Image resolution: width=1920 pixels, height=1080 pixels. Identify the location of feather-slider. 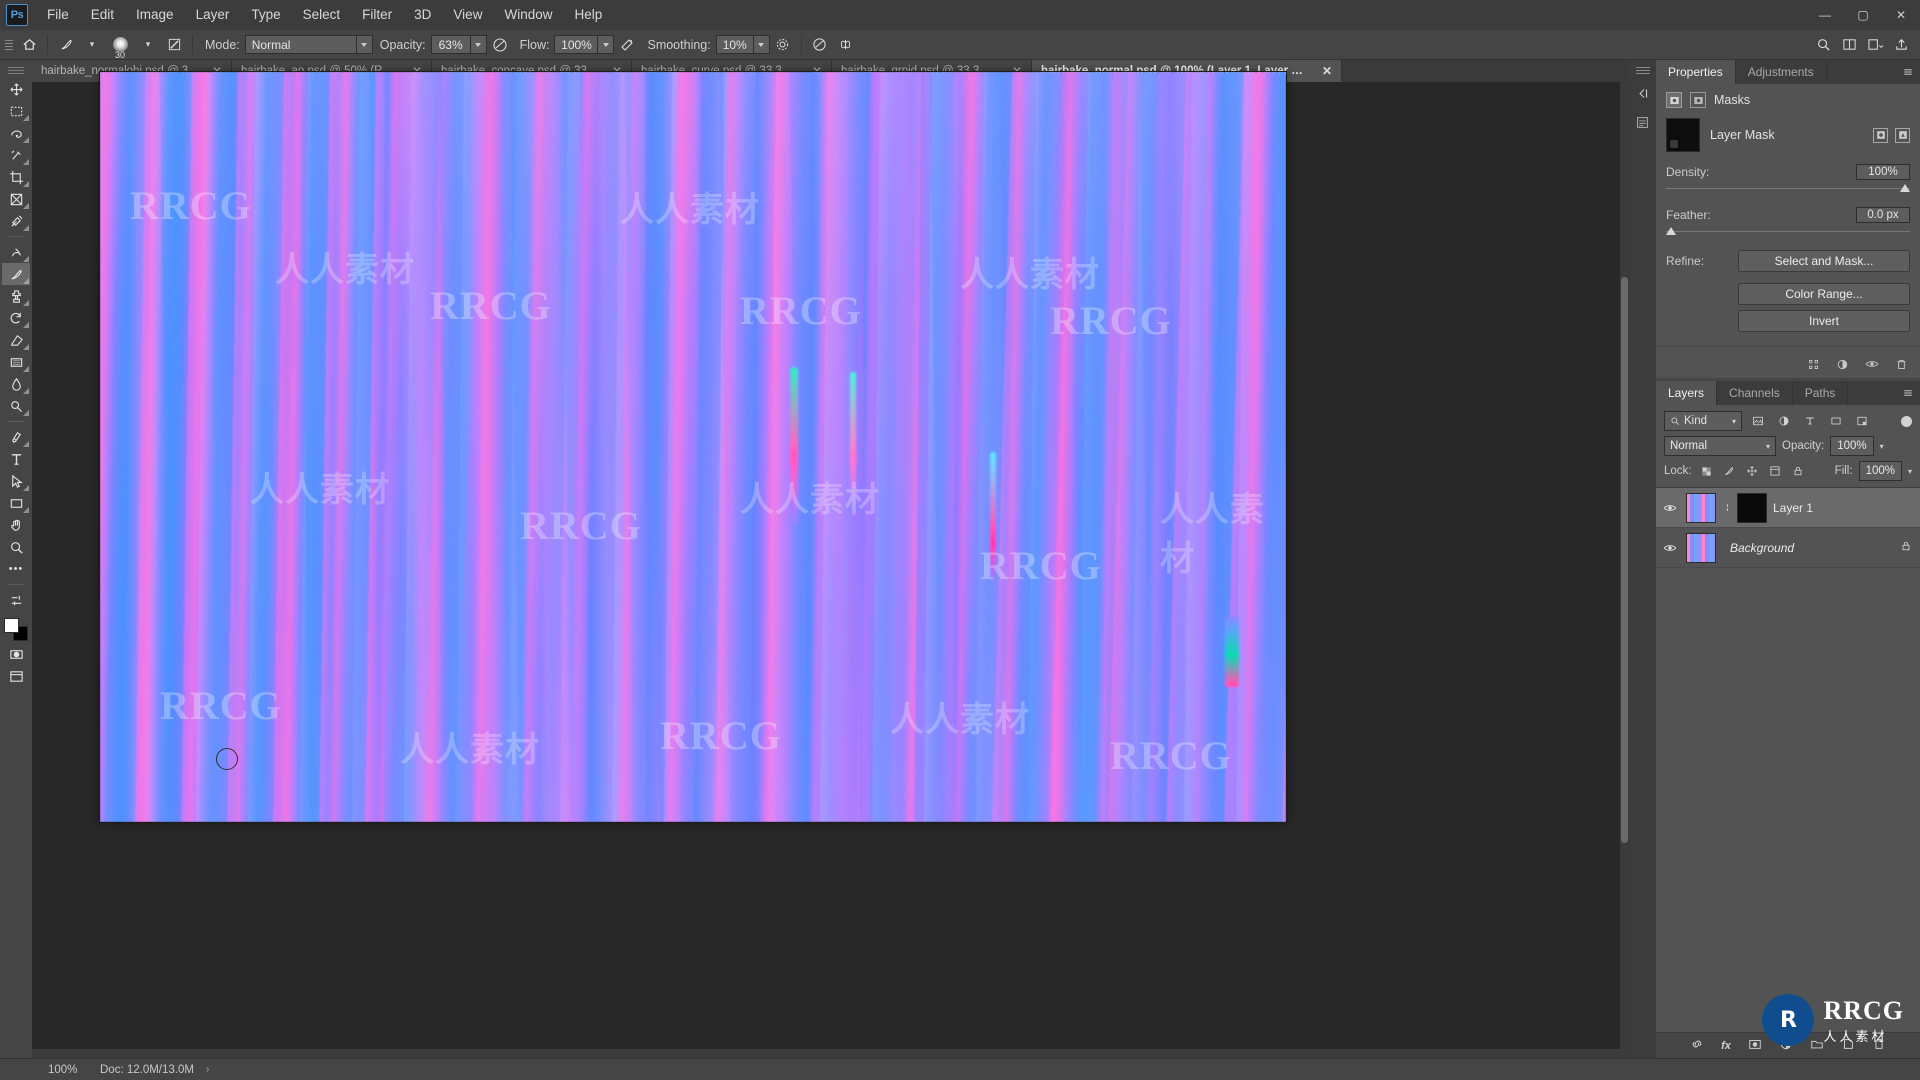
(1788, 232).